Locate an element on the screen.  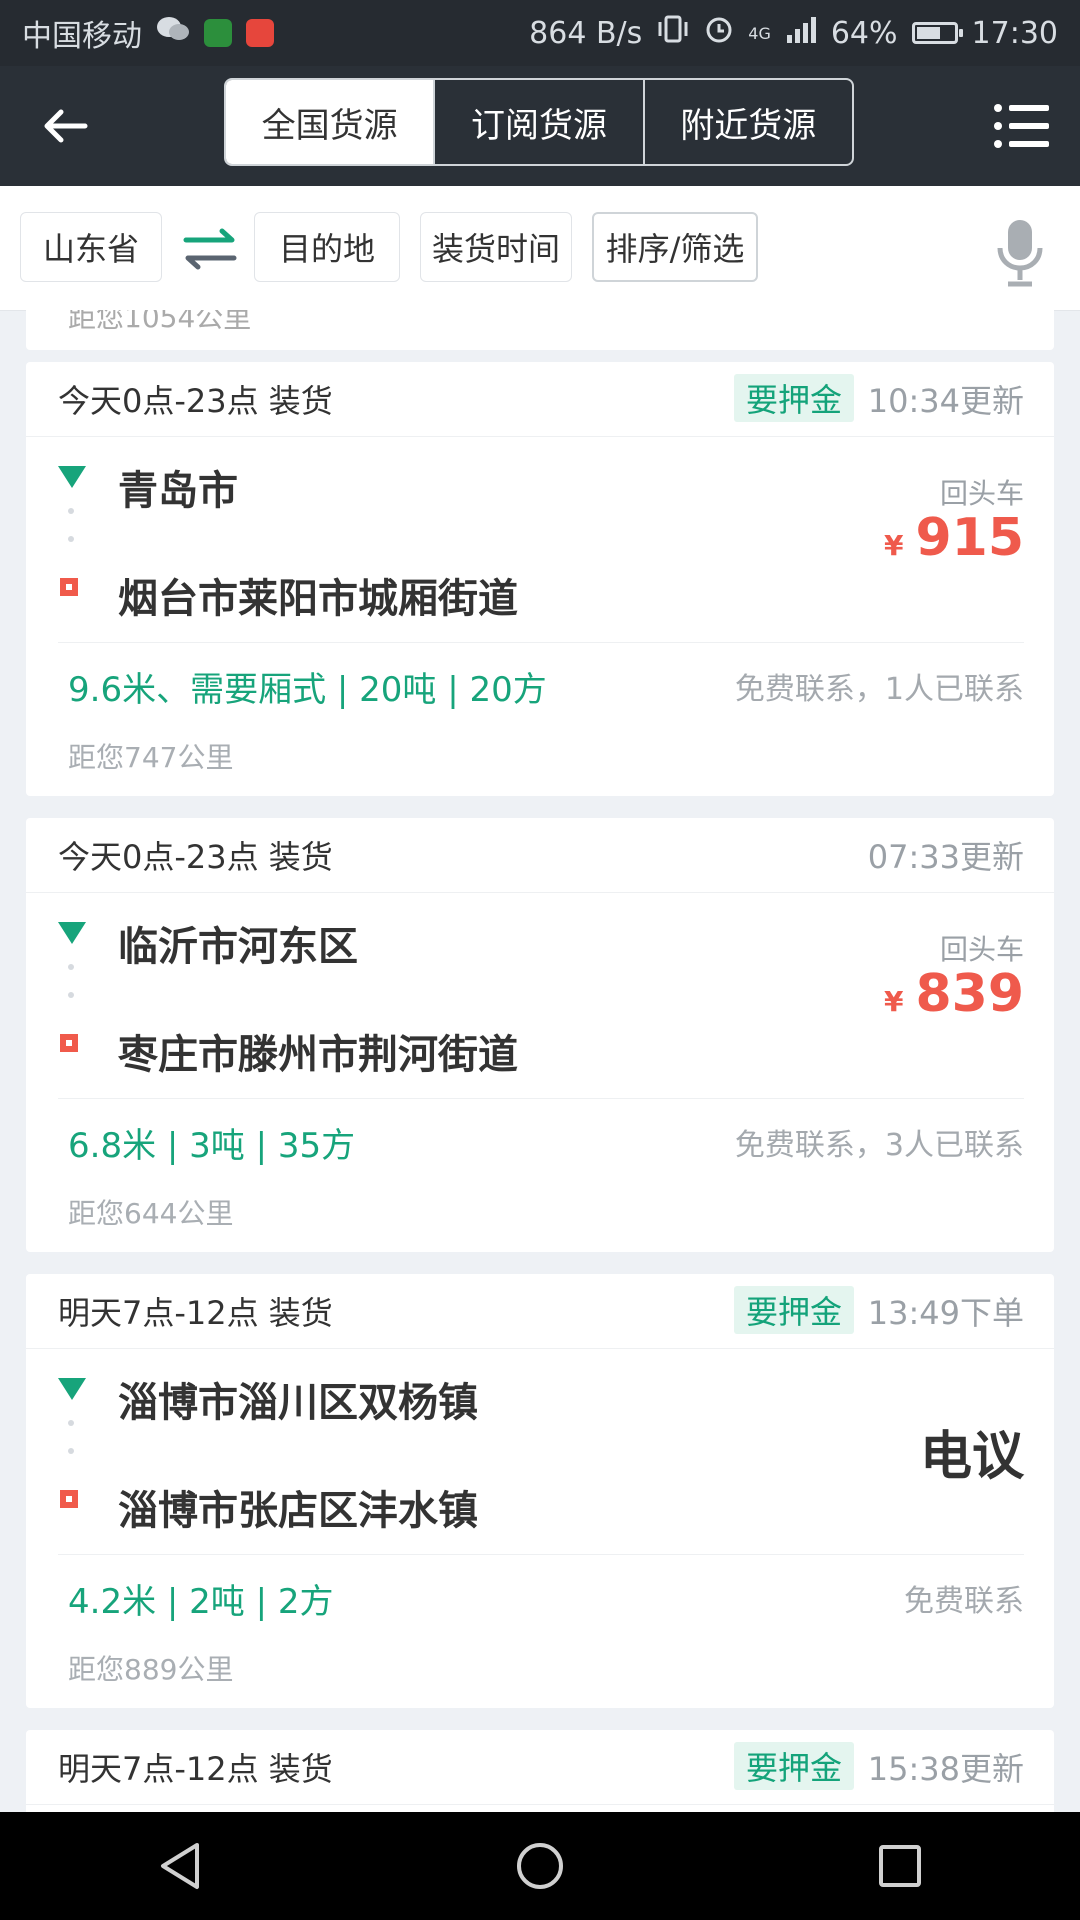
back-button is located at coordinates (65, 126).